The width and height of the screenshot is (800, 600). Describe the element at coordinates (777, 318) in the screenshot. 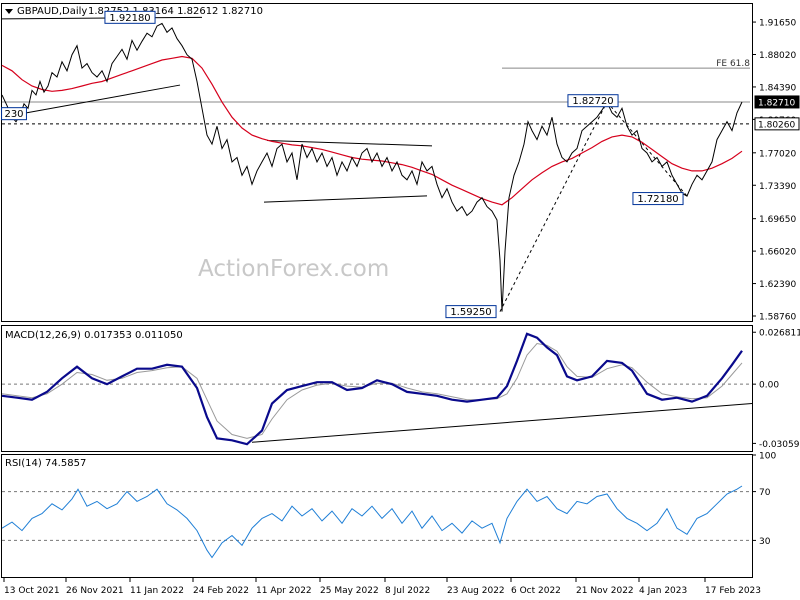

I see `price-tick-label-9: 1.58760` at that location.